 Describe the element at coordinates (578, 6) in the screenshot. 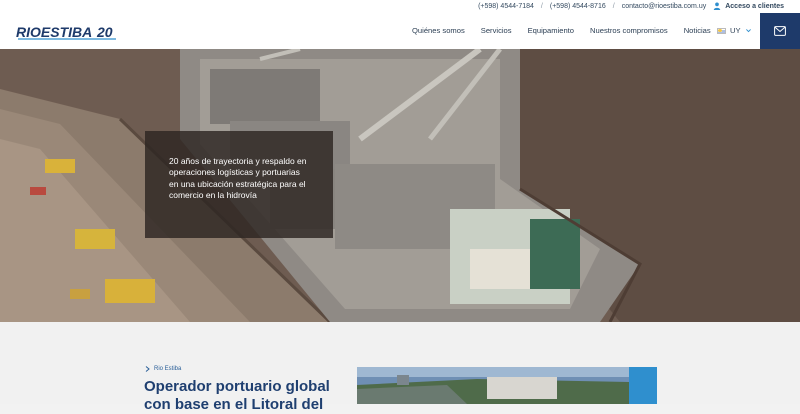

I see `phone-link-2: (+598) 4544-8716` at that location.